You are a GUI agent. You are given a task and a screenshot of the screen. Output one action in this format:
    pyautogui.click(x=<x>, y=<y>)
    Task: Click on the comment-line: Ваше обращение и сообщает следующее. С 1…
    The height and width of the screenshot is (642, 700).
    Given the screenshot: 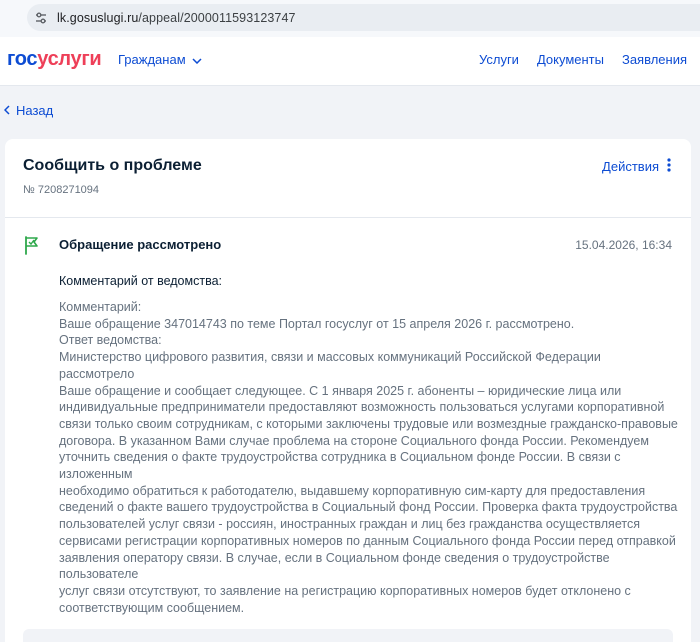 What is the action you would take?
    pyautogui.click(x=340, y=390)
    